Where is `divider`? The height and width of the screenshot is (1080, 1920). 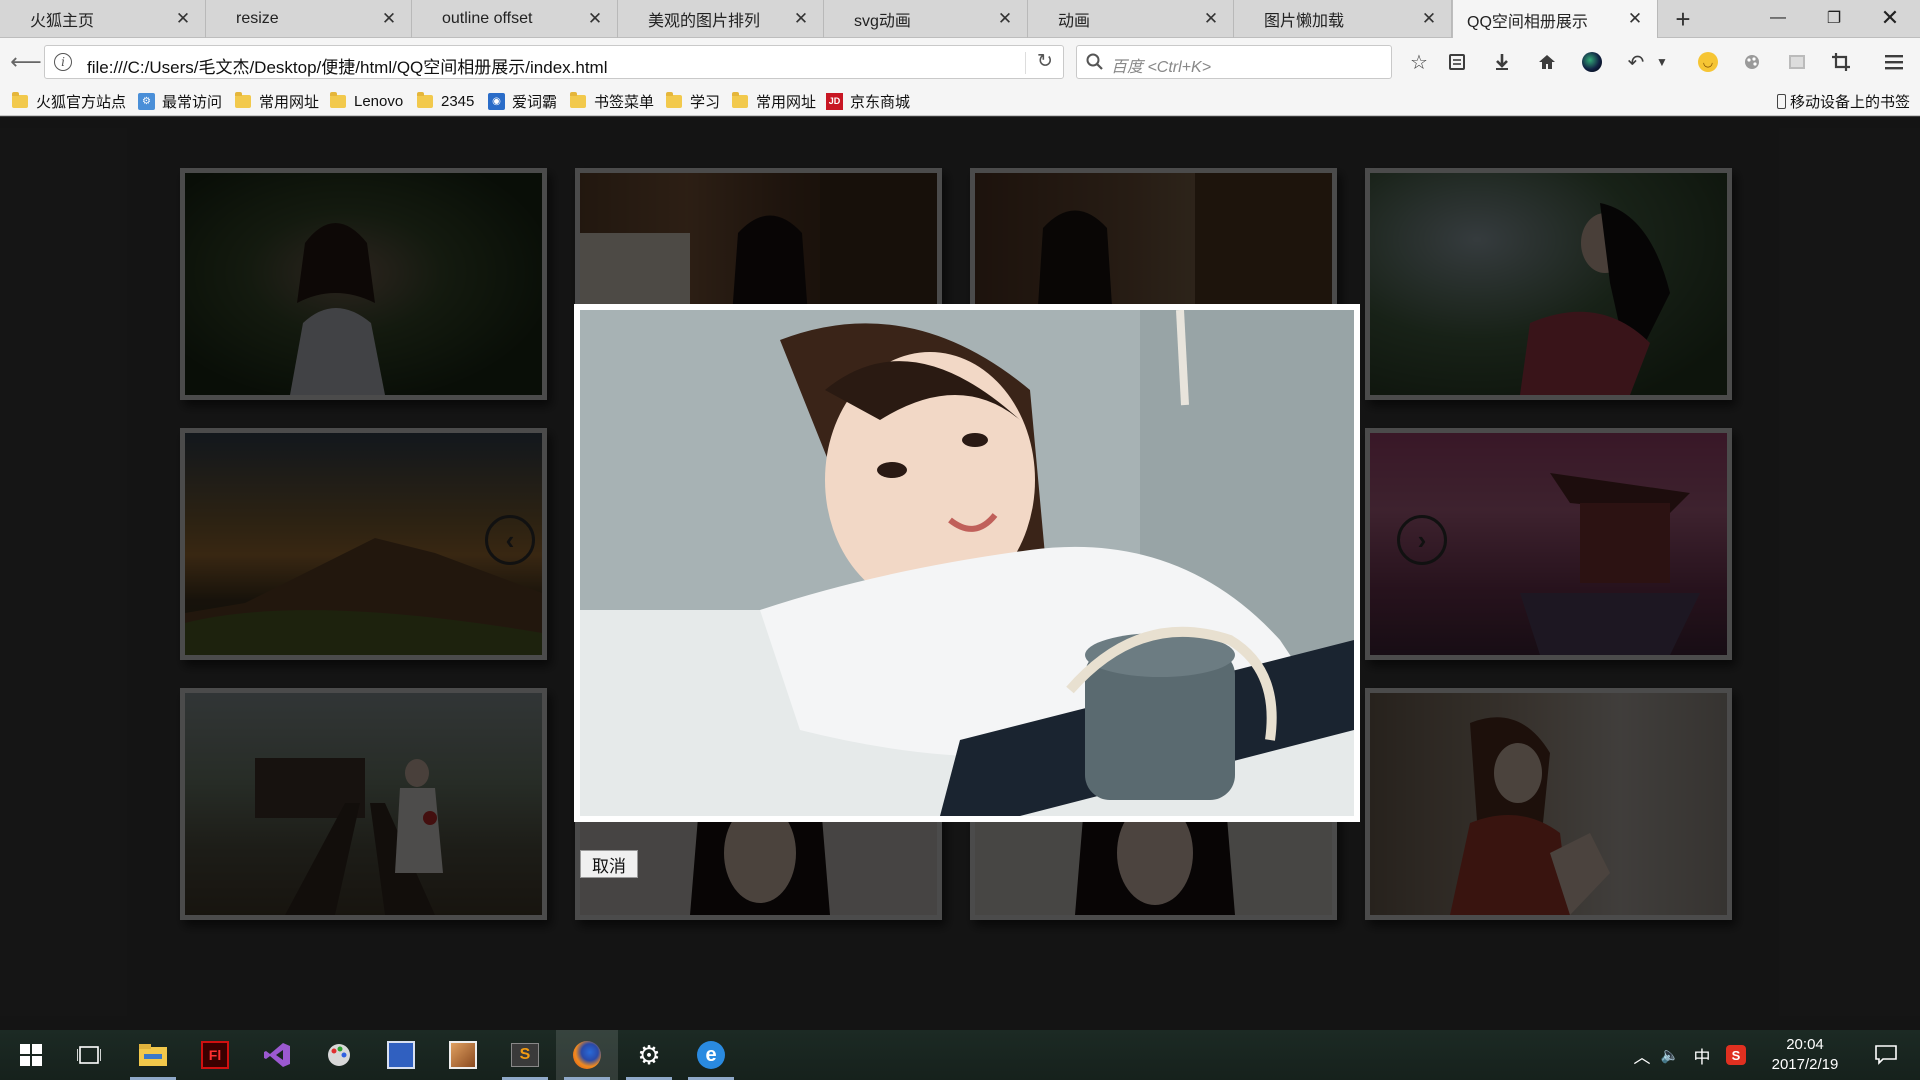
divider is located at coordinates (1025, 63).